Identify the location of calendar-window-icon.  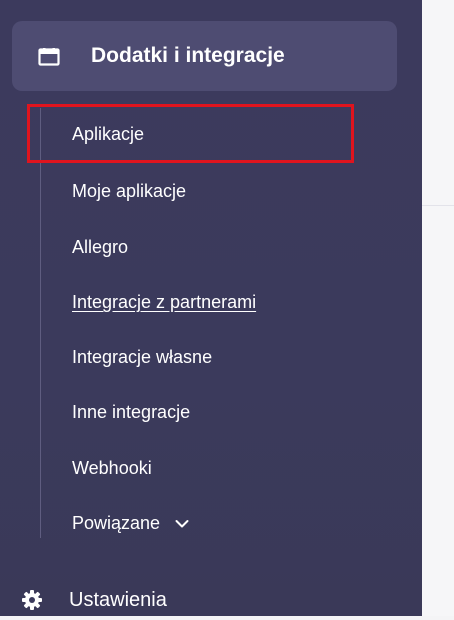
(49, 57).